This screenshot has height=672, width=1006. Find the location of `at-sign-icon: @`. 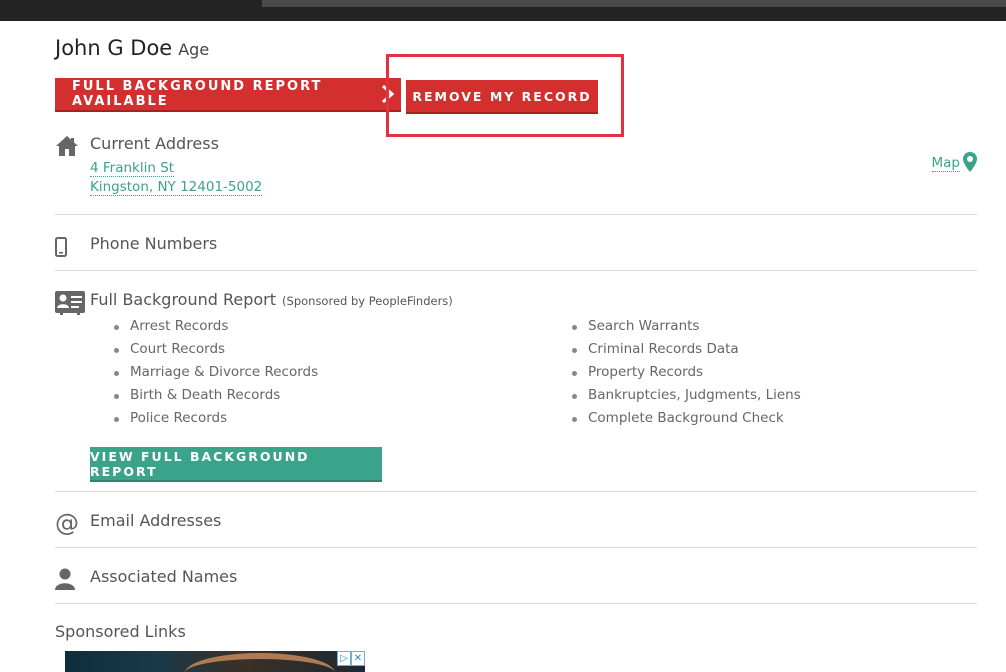

at-sign-icon: @ is located at coordinates (67, 523).